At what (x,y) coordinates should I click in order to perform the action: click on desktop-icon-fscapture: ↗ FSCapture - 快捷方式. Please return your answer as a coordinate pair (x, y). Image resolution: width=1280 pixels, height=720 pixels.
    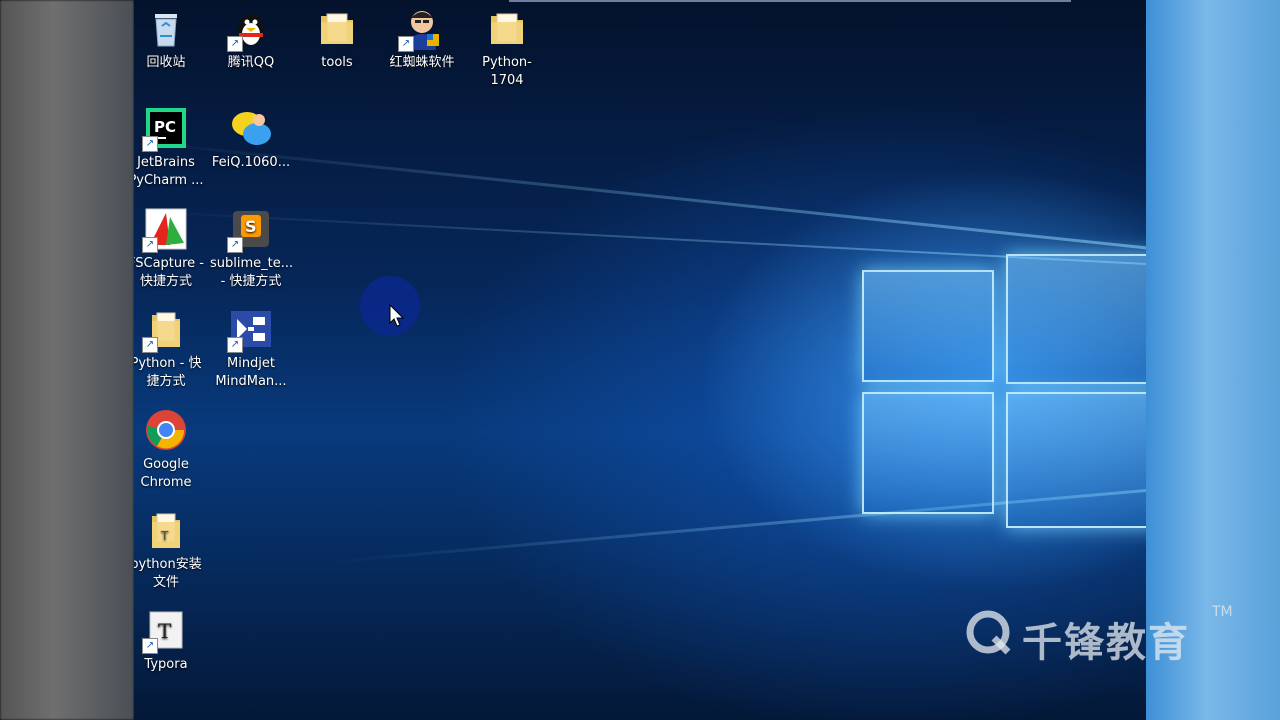
    Looking at the image, I should click on (170, 249).